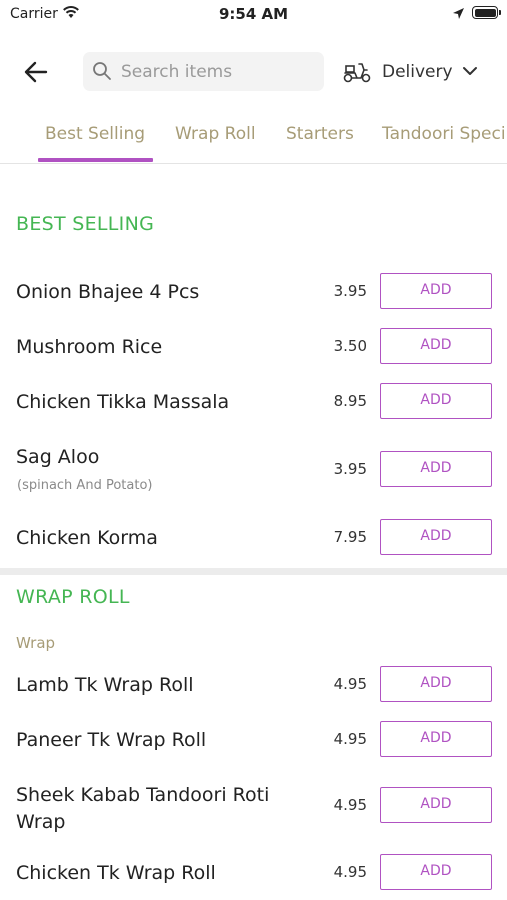 The height and width of the screenshot is (900, 507). I want to click on active-tab-indicator, so click(95, 160).